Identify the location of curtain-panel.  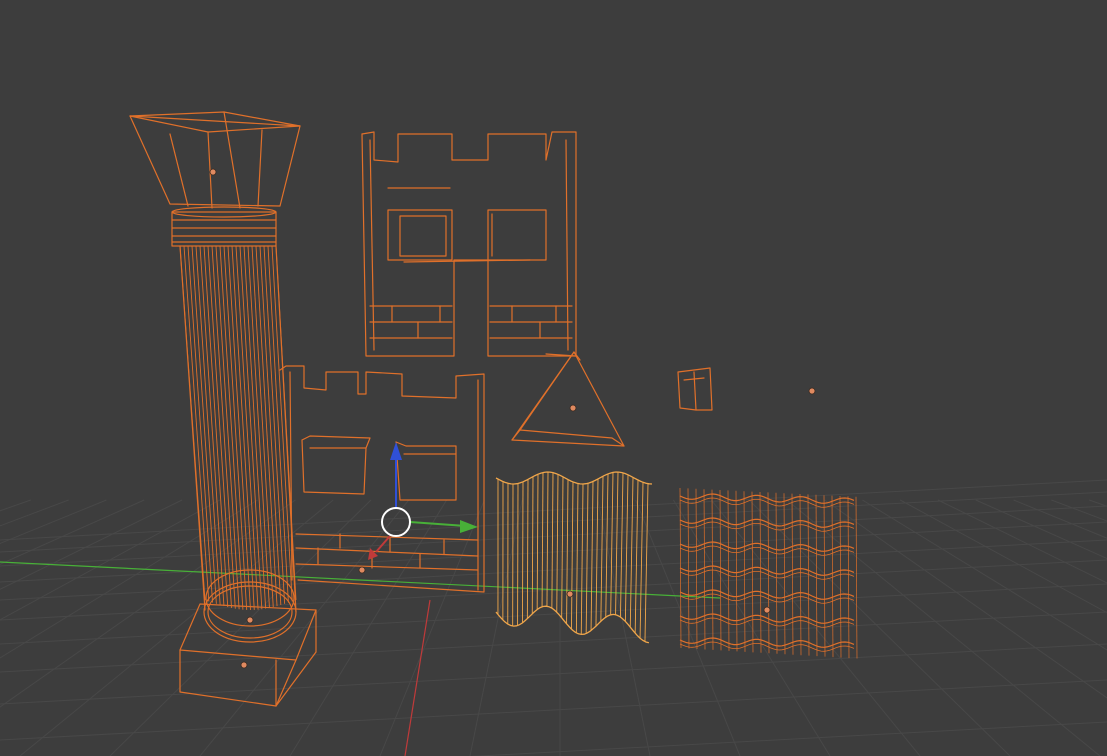
(574, 557).